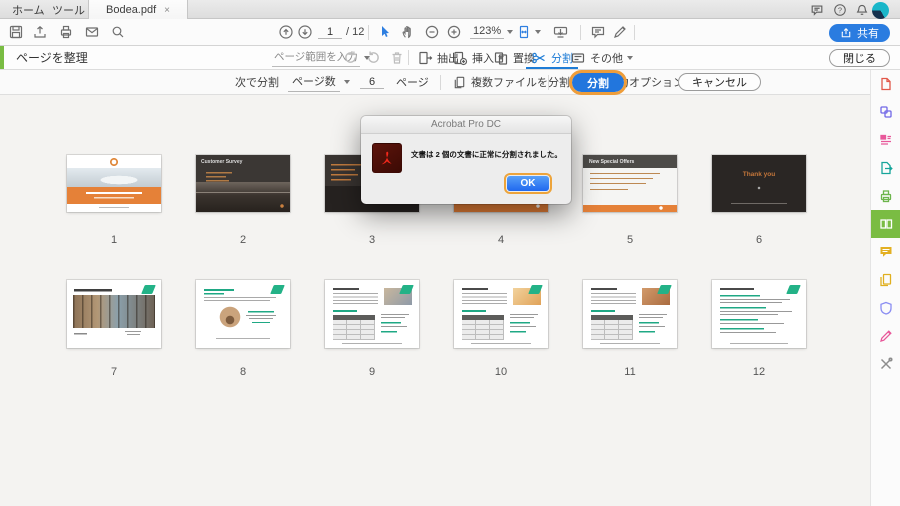  Describe the element at coordinates (859, 33) in the screenshot. I see `share-button: 共有` at that location.